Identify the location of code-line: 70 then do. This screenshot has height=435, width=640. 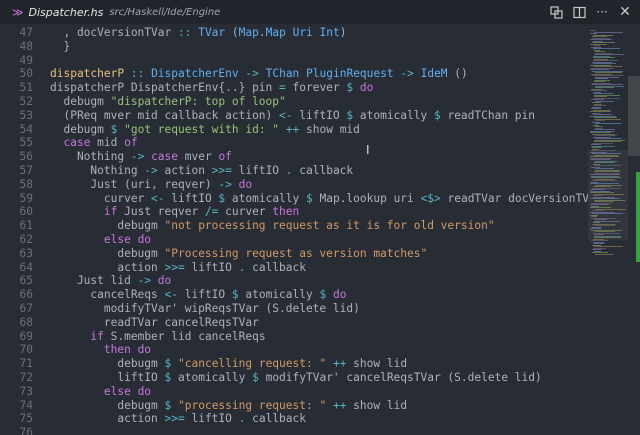
(294, 350).